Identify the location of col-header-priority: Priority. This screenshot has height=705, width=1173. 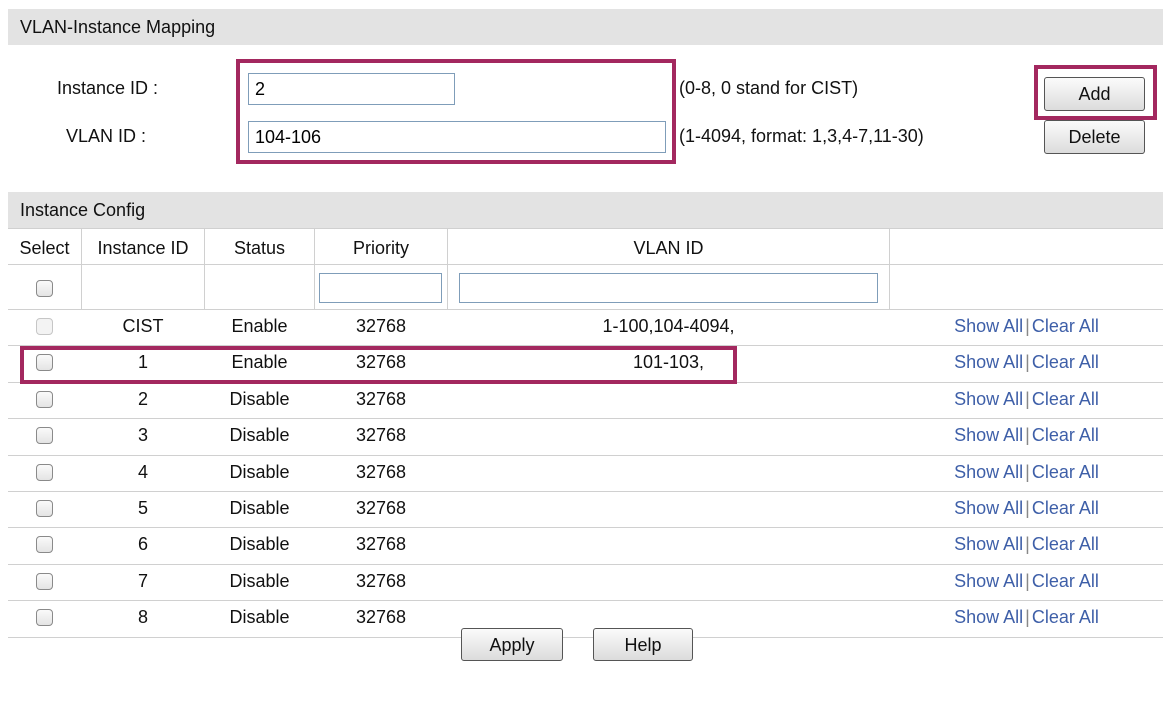
(380, 248).